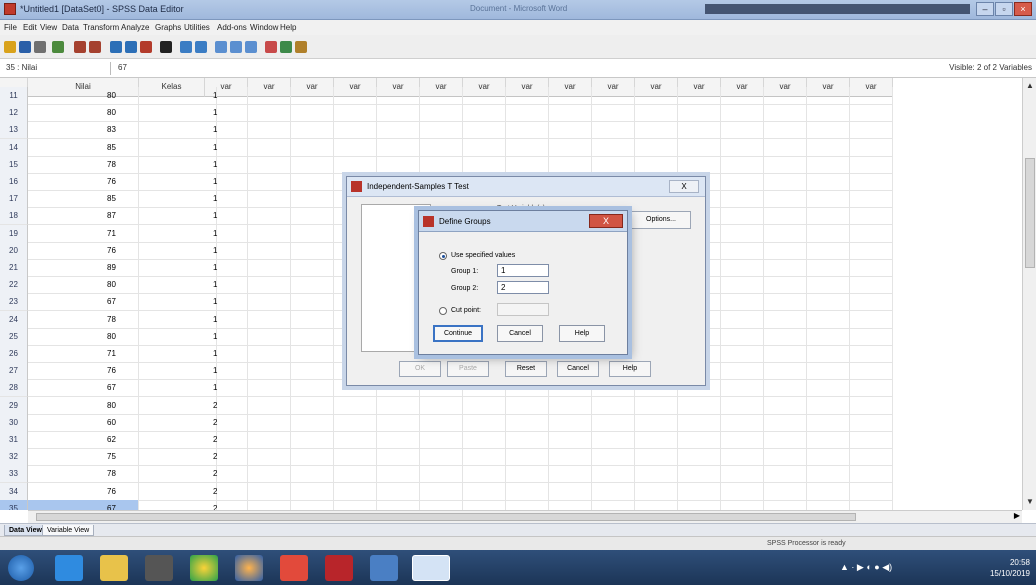  What do you see at coordinates (14, 130) in the screenshot?
I see `row-number: 13` at bounding box center [14, 130].